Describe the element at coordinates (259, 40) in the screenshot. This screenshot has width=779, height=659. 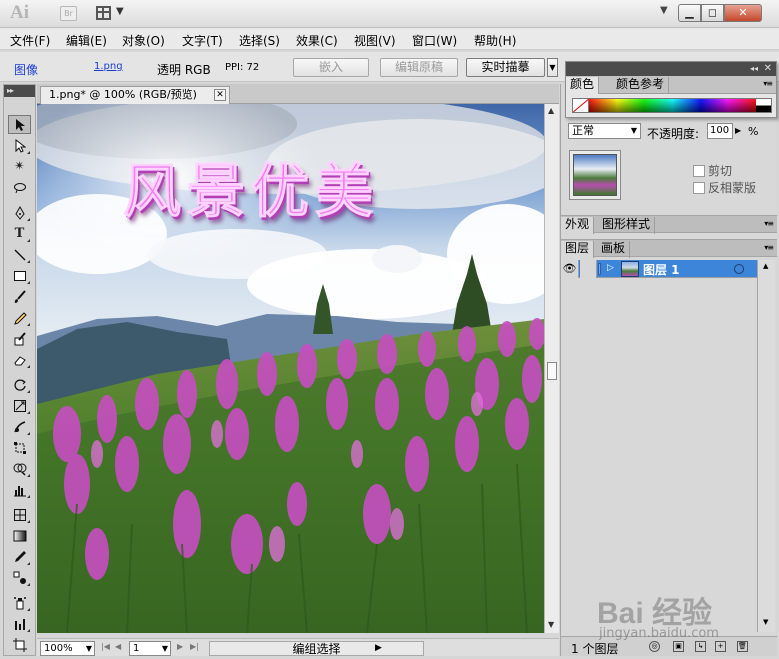
I see `menu-select: 选择(S)` at that location.